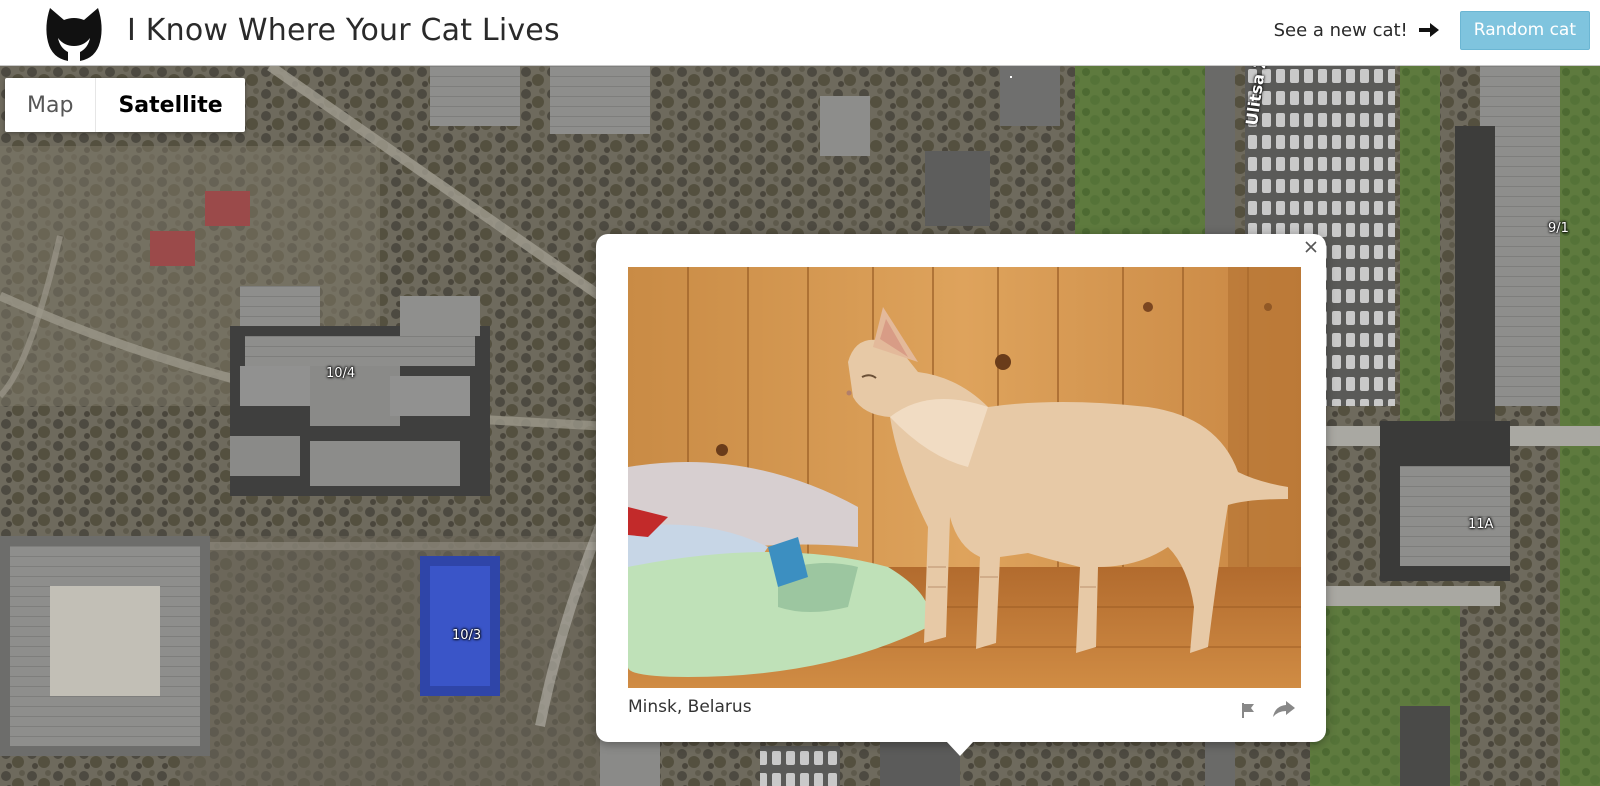 The width and height of the screenshot is (1600, 786). What do you see at coordinates (1248, 710) in the screenshot?
I see `flag-icon` at bounding box center [1248, 710].